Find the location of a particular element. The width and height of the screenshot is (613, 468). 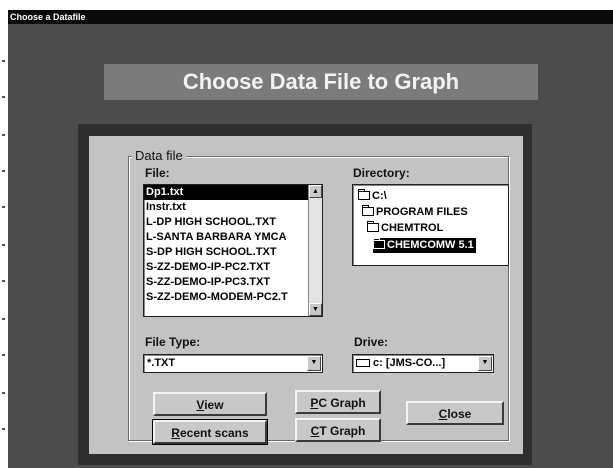

groupbox-title: Data file is located at coordinates (159, 155).